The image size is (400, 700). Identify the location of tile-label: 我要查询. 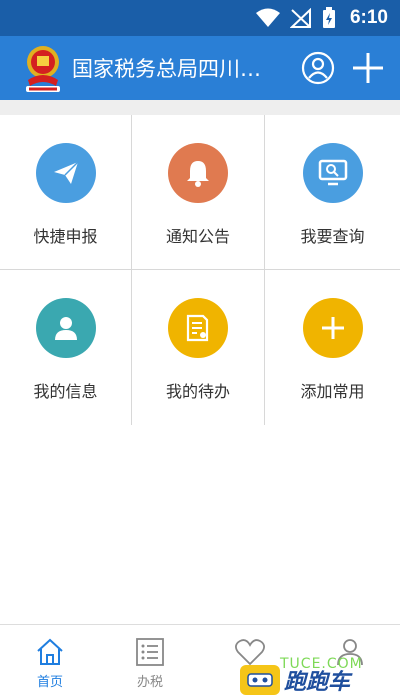
(332, 236).